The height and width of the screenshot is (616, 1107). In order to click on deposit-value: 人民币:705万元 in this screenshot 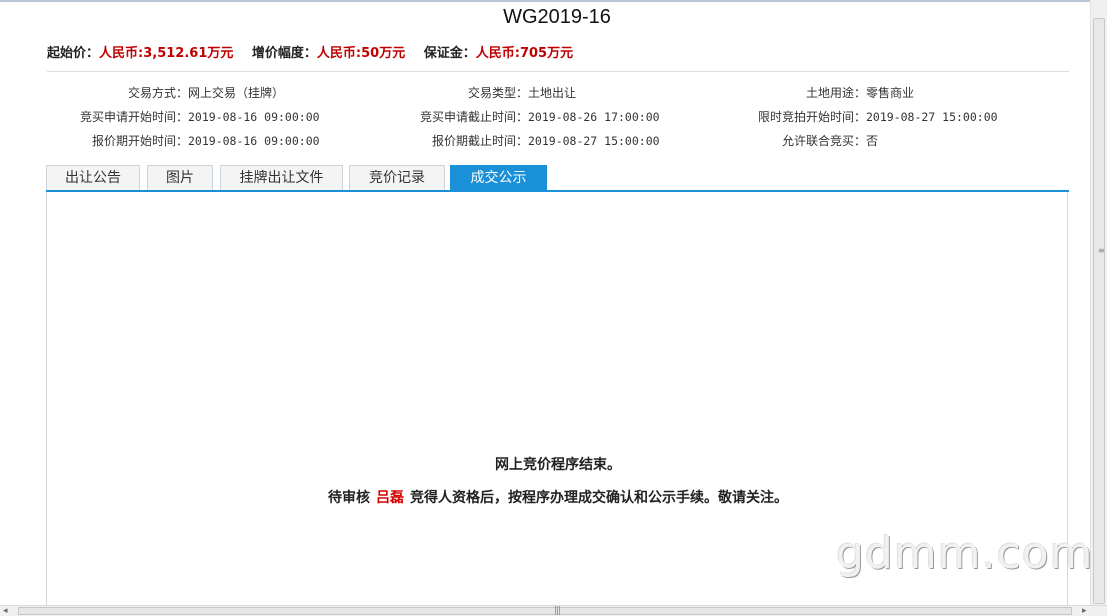, I will do `click(524, 53)`.